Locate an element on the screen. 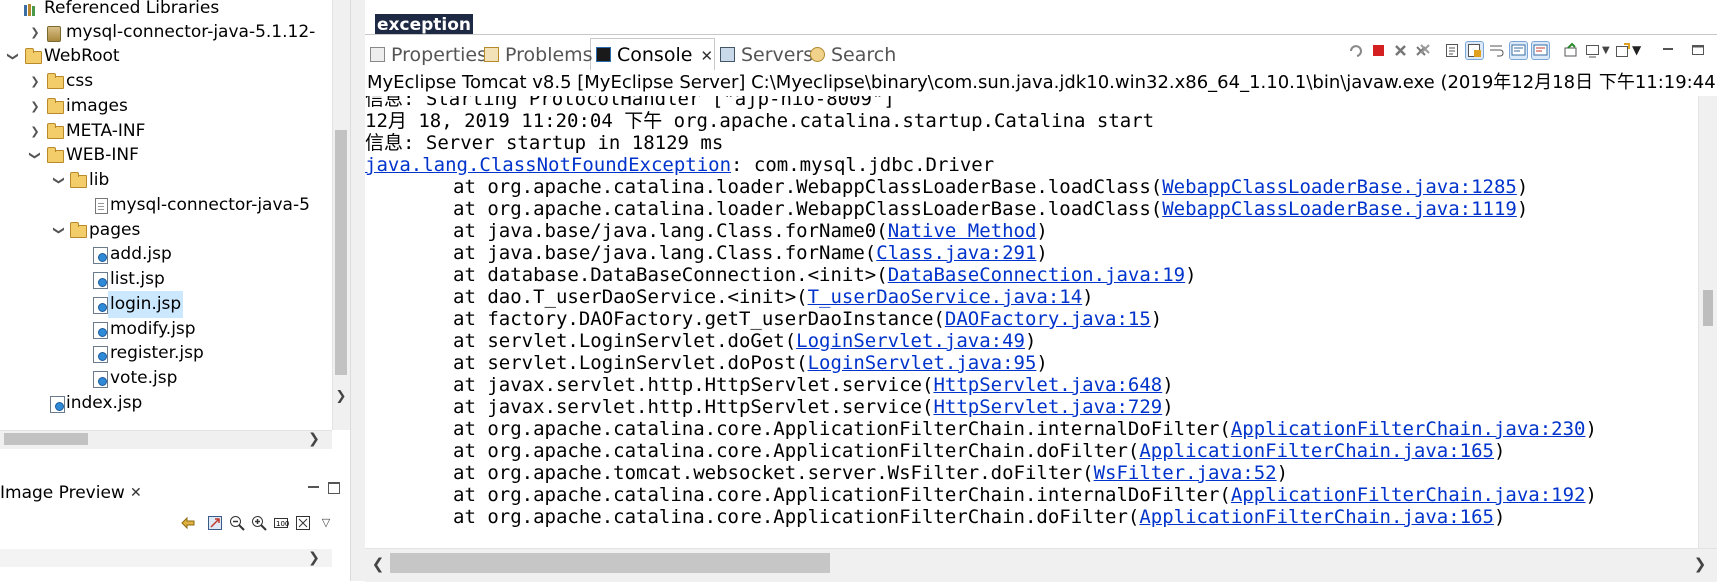  open-console-icon is located at coordinates (1622, 50).